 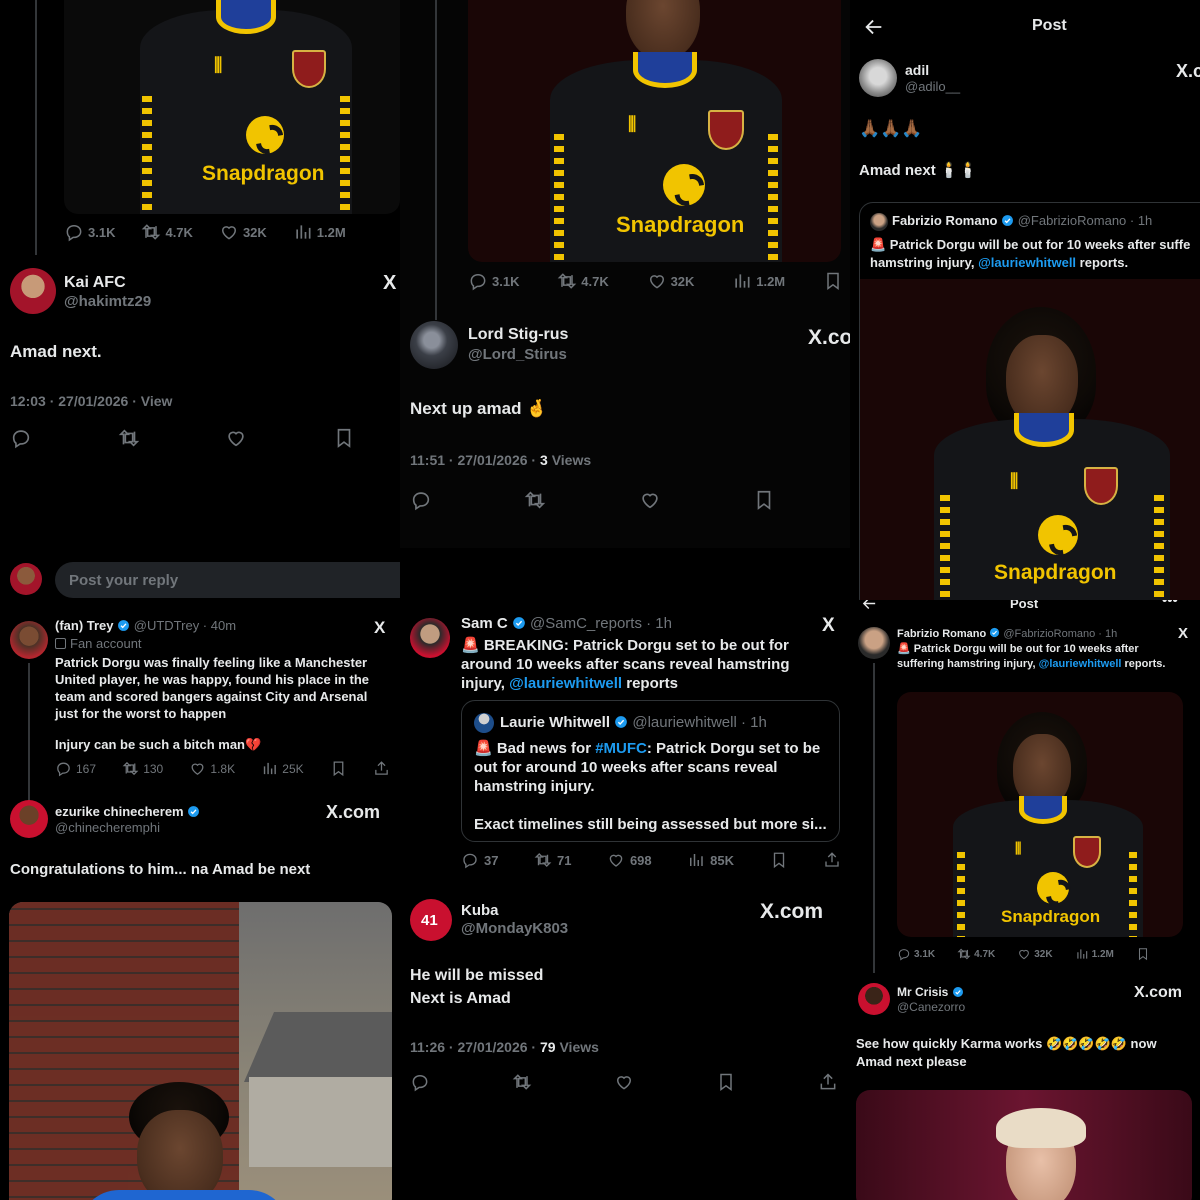 What do you see at coordinates (579, 1047) in the screenshot?
I see `views-label: Views` at bounding box center [579, 1047].